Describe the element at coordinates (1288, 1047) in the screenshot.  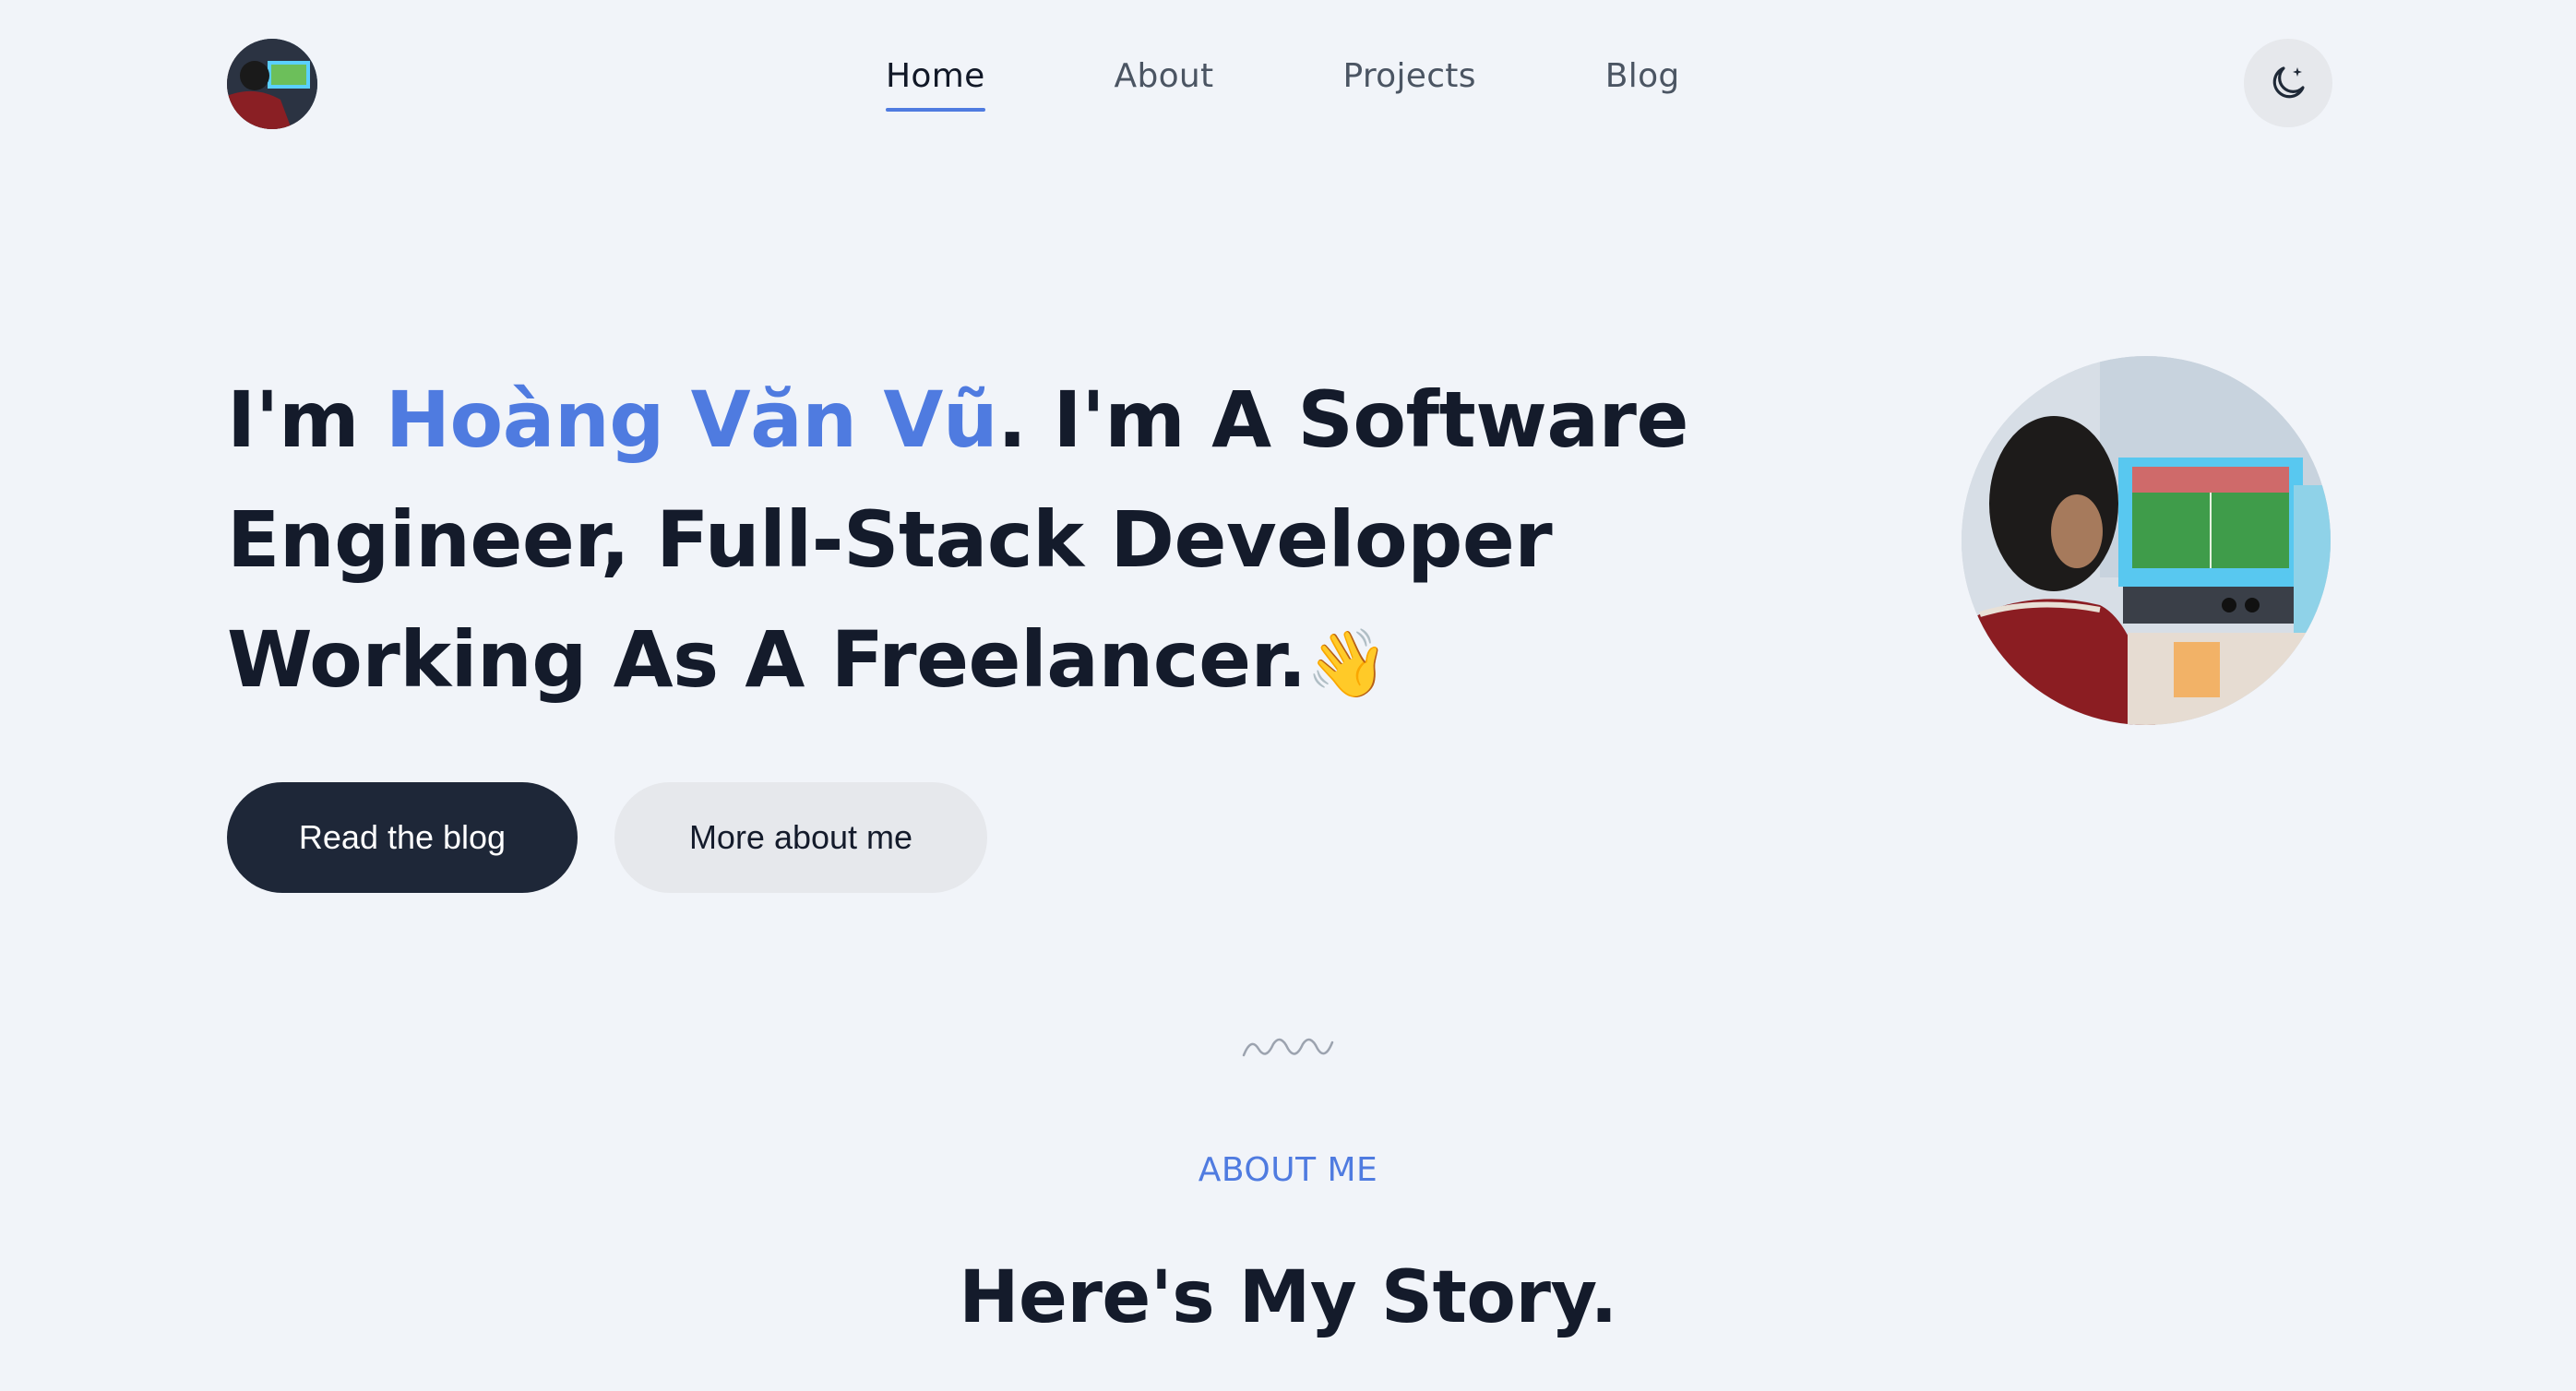
I see `squiggle-divider` at that location.